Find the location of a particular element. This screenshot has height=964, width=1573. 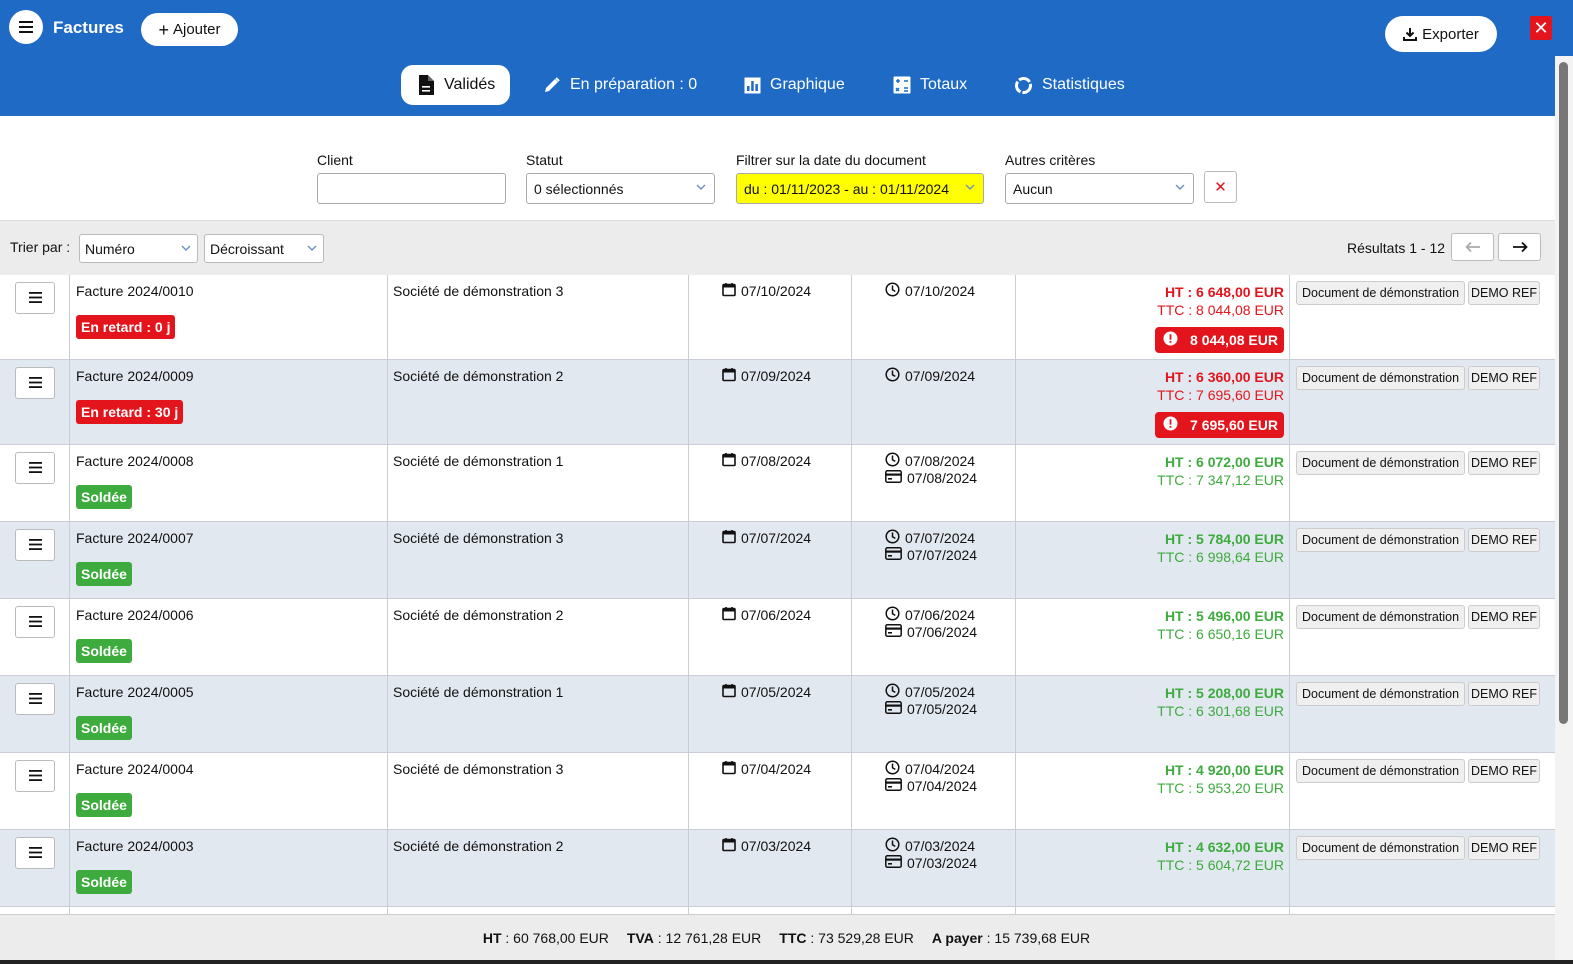

amount-ht: HT : 6 072,00 EUR is located at coordinates (1224, 462).